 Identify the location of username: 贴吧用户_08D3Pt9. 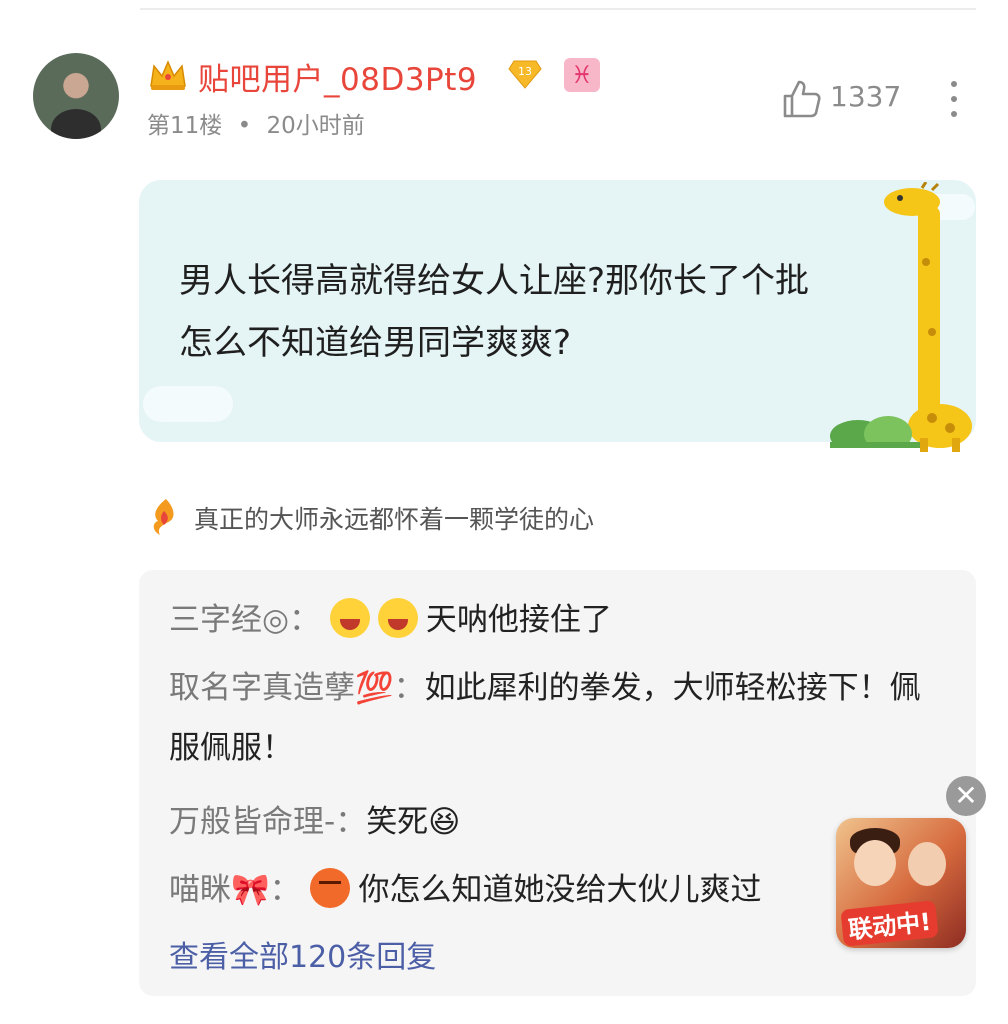
(337, 76).